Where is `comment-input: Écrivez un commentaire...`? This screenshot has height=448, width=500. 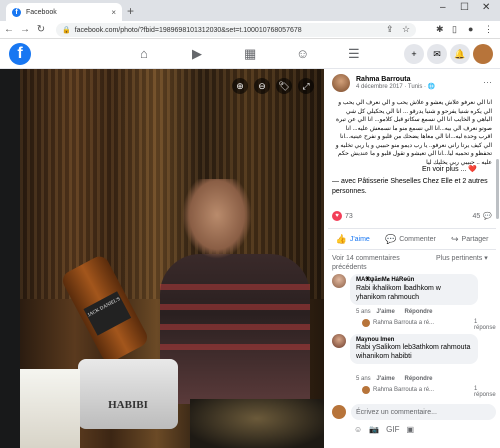 comment-input: Écrivez un commentaire... is located at coordinates (423, 412).